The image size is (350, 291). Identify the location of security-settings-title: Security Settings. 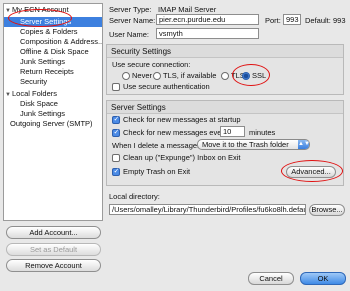
(141, 51).